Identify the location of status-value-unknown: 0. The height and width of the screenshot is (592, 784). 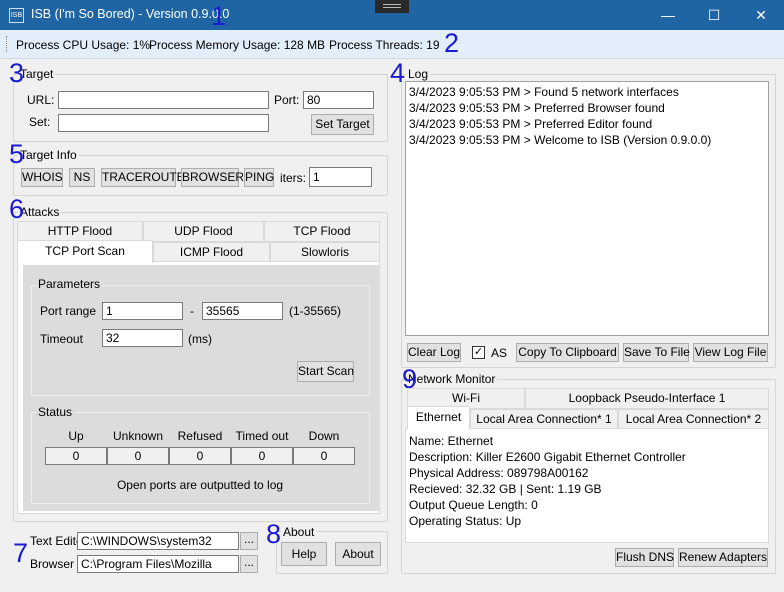
(138, 456).